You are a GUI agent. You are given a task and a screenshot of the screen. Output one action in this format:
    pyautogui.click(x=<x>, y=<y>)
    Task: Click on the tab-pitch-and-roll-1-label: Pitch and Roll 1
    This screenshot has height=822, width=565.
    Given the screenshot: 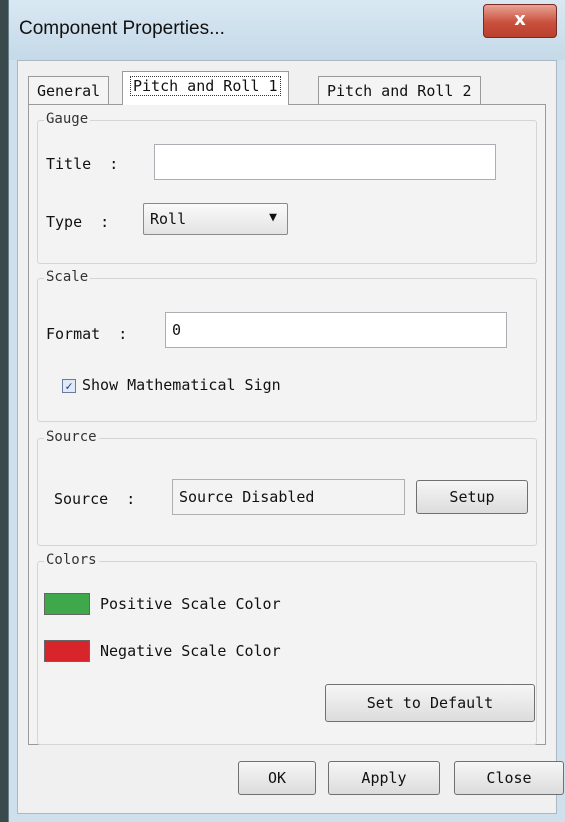 What is the action you would take?
    pyautogui.click(x=205, y=86)
    